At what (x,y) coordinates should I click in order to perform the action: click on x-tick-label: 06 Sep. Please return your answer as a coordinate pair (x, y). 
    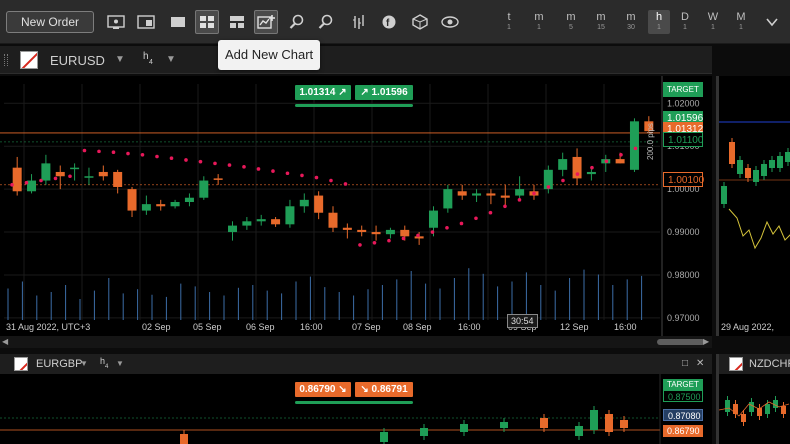
    Looking at the image, I should click on (260, 327).